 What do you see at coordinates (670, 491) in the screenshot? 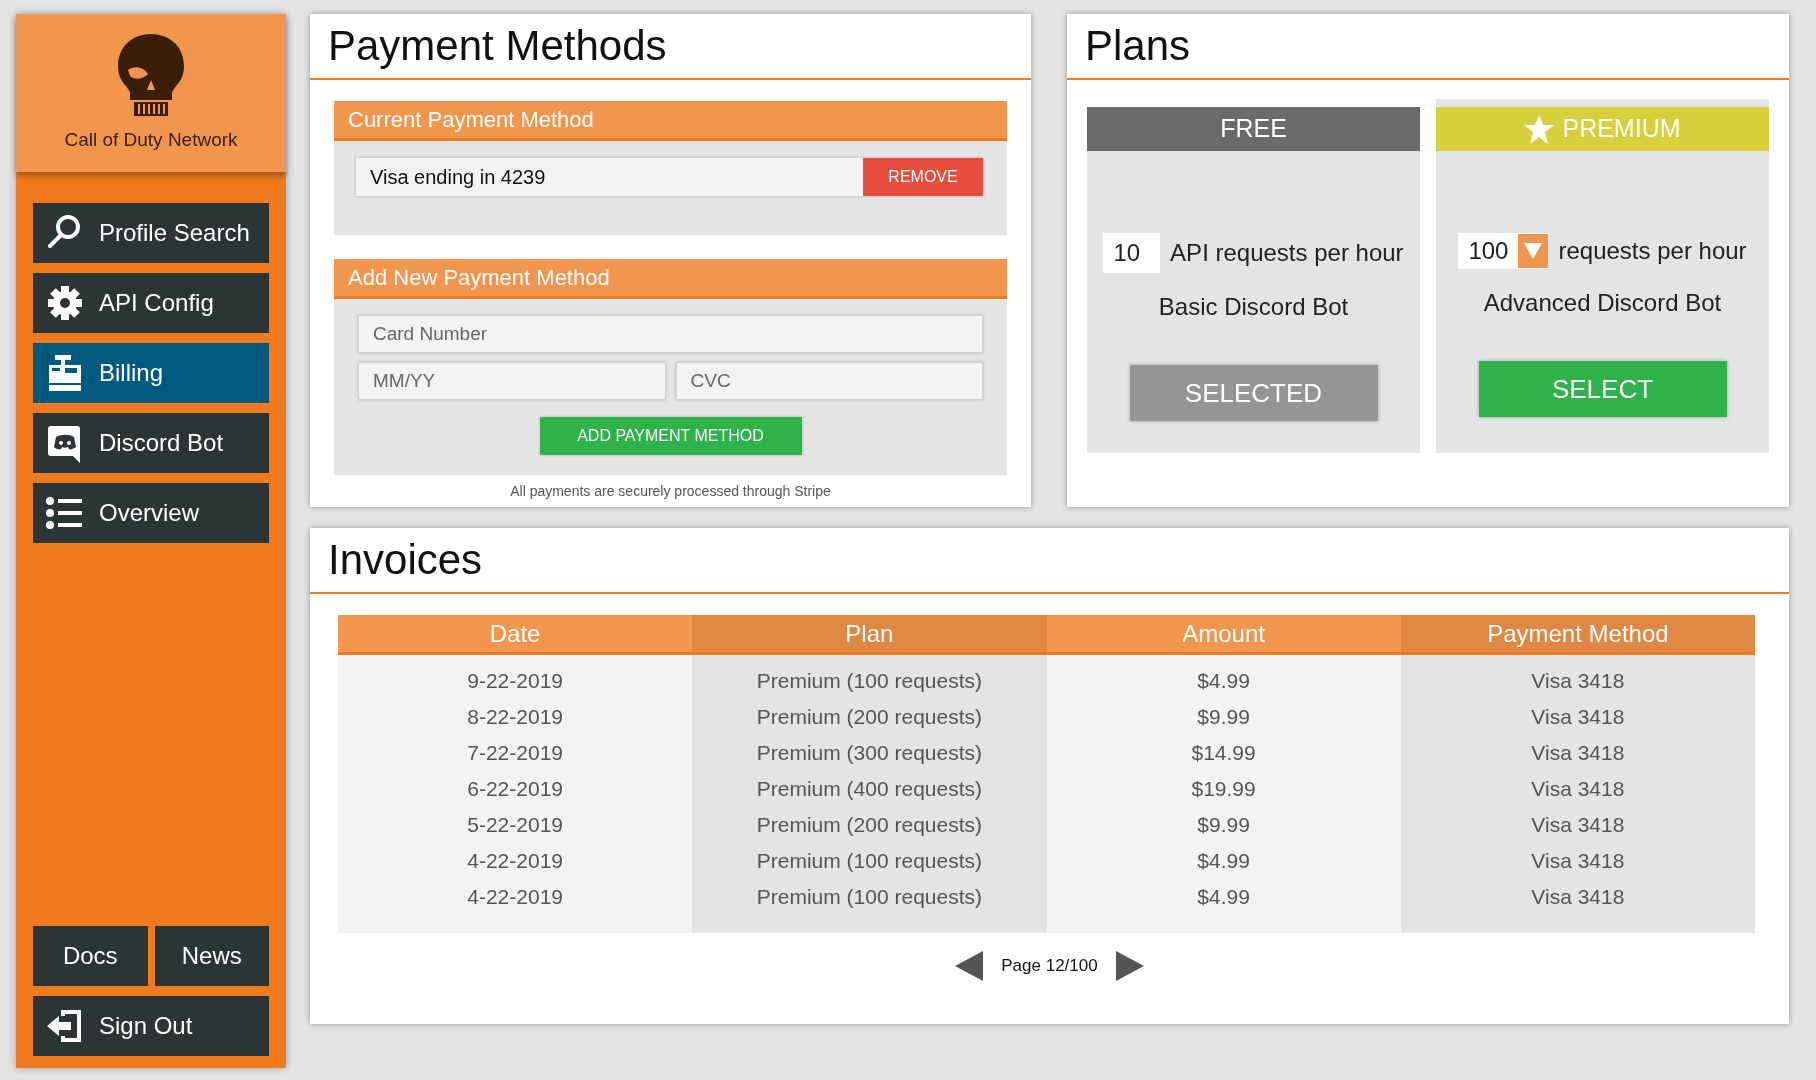
I see `stripe-note: All payments are securely processed through Stripe` at bounding box center [670, 491].